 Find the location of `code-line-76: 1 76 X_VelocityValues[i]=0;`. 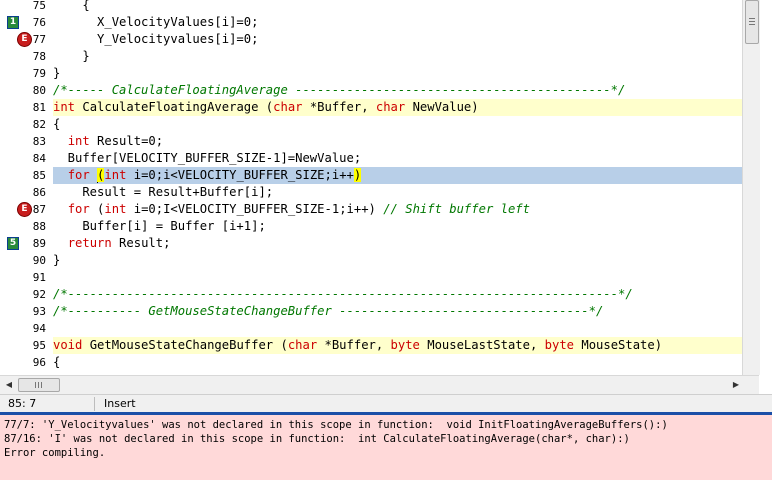

code-line-76: 1 76 X_VelocityValues[i]=0; is located at coordinates (371, 22).